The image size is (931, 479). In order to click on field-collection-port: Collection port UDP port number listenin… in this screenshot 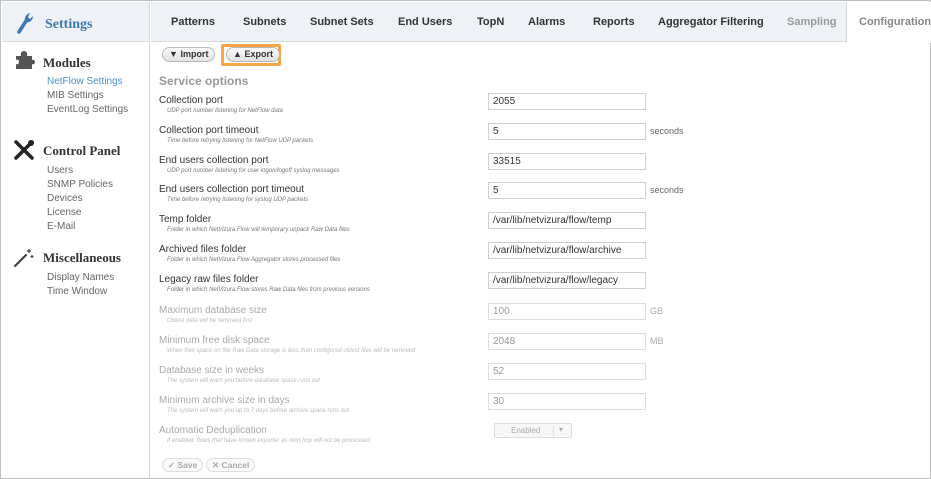, I will do `click(541, 108)`.